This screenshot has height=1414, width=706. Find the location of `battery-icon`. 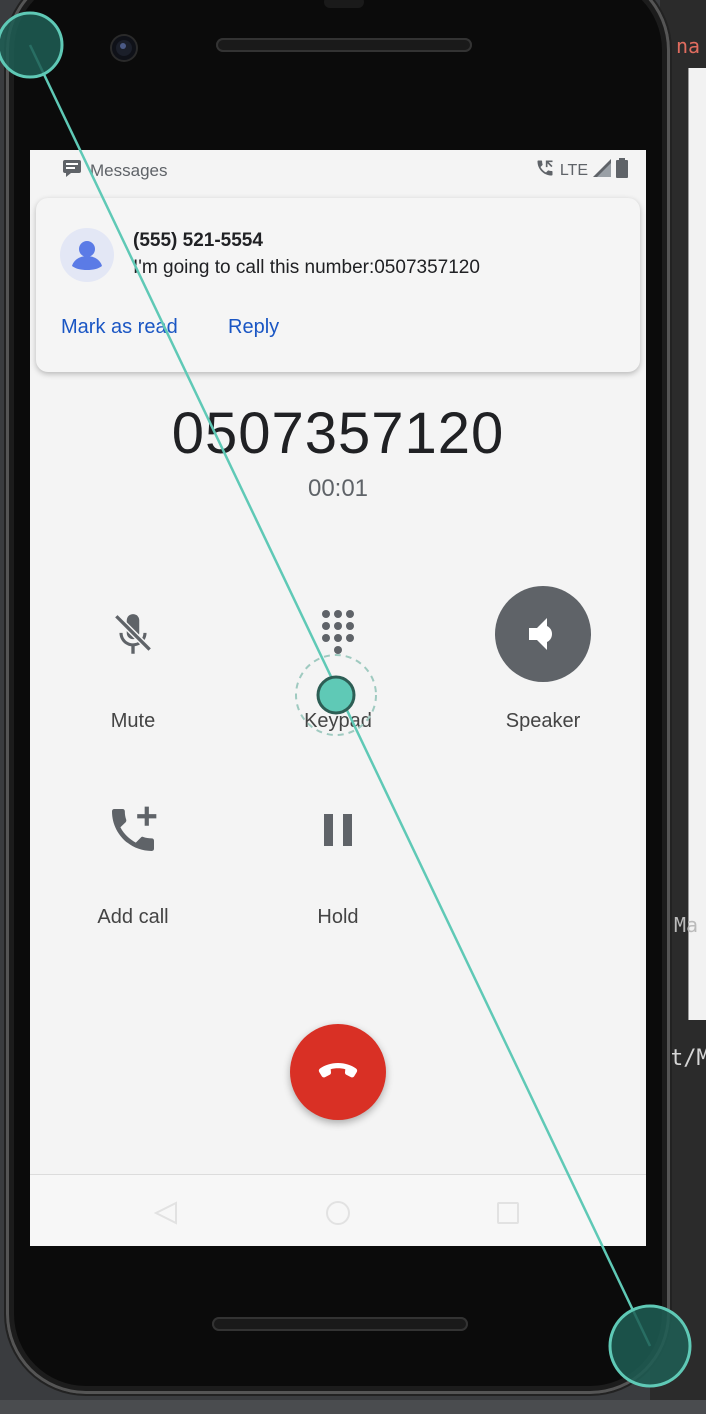

battery-icon is located at coordinates (622, 170).